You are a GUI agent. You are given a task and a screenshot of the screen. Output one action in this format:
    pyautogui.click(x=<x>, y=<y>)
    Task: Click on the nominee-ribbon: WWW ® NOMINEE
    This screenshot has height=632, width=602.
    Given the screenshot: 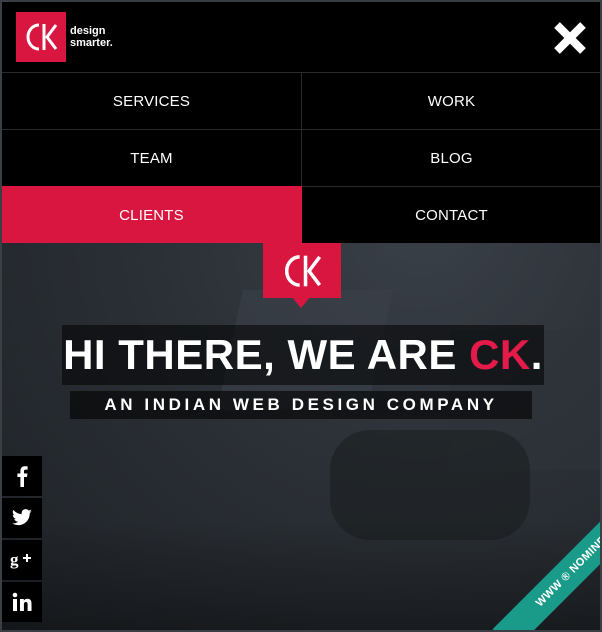 What is the action you would take?
    pyautogui.click(x=532, y=562)
    